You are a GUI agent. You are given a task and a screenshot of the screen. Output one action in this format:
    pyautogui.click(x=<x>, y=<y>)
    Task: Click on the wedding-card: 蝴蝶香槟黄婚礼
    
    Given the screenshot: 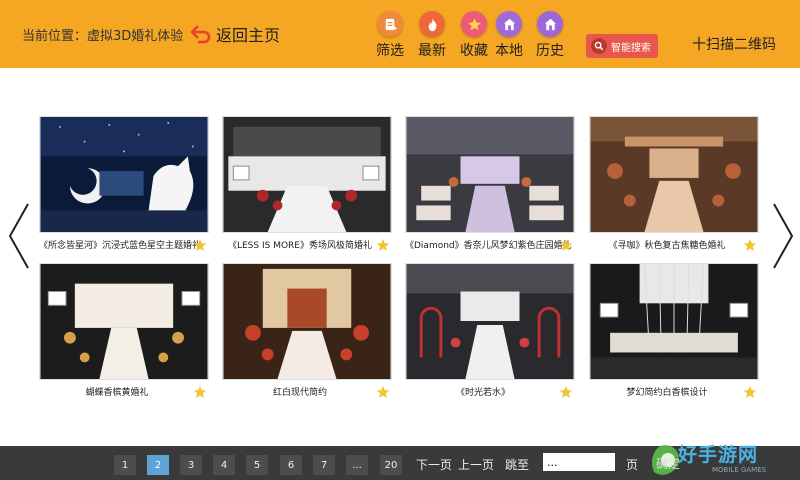 What is the action you would take?
    pyautogui.click(x=124, y=333)
    